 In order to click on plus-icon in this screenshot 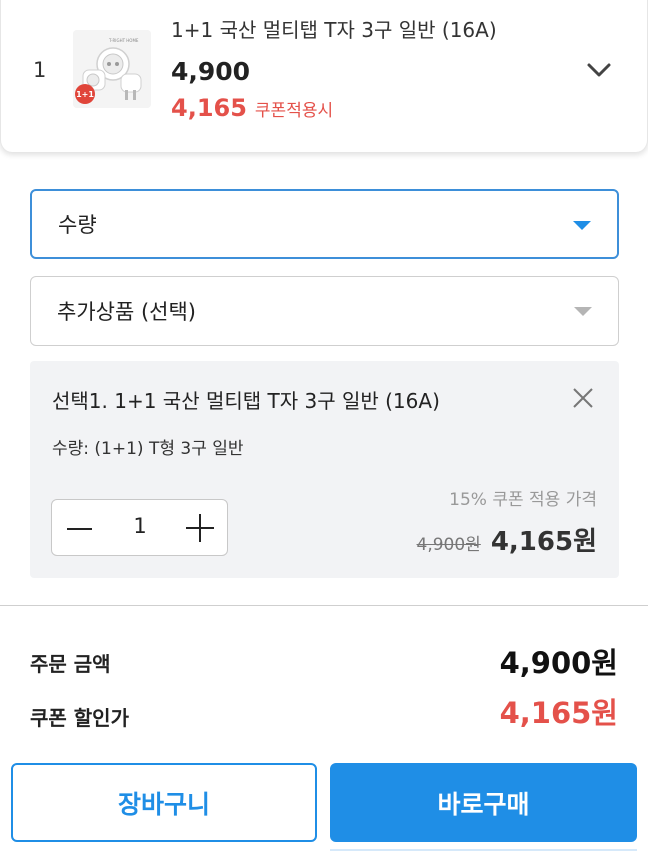, I will do `click(200, 528)`.